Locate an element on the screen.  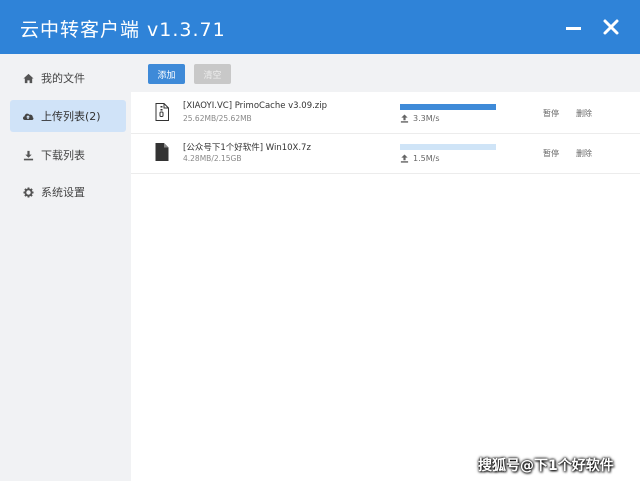
sidebar-item-upload-list: 上传列表(2) is located at coordinates (68, 116).